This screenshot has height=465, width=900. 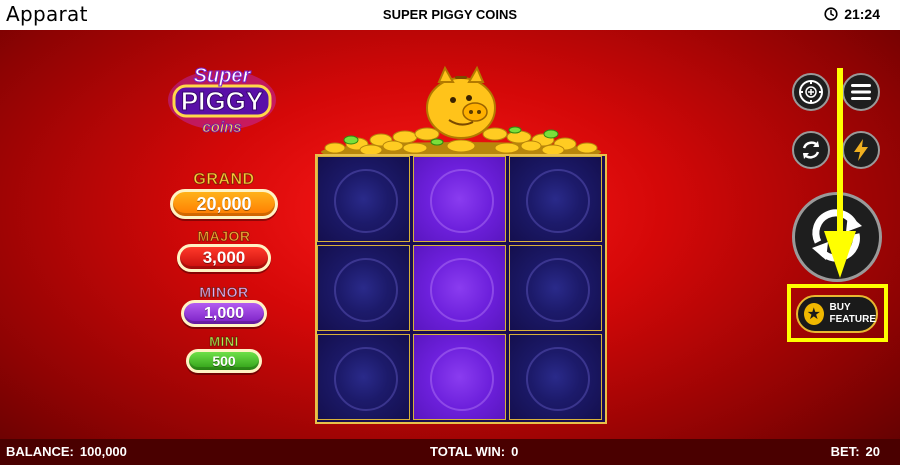 I want to click on spin-button, so click(x=837, y=237).